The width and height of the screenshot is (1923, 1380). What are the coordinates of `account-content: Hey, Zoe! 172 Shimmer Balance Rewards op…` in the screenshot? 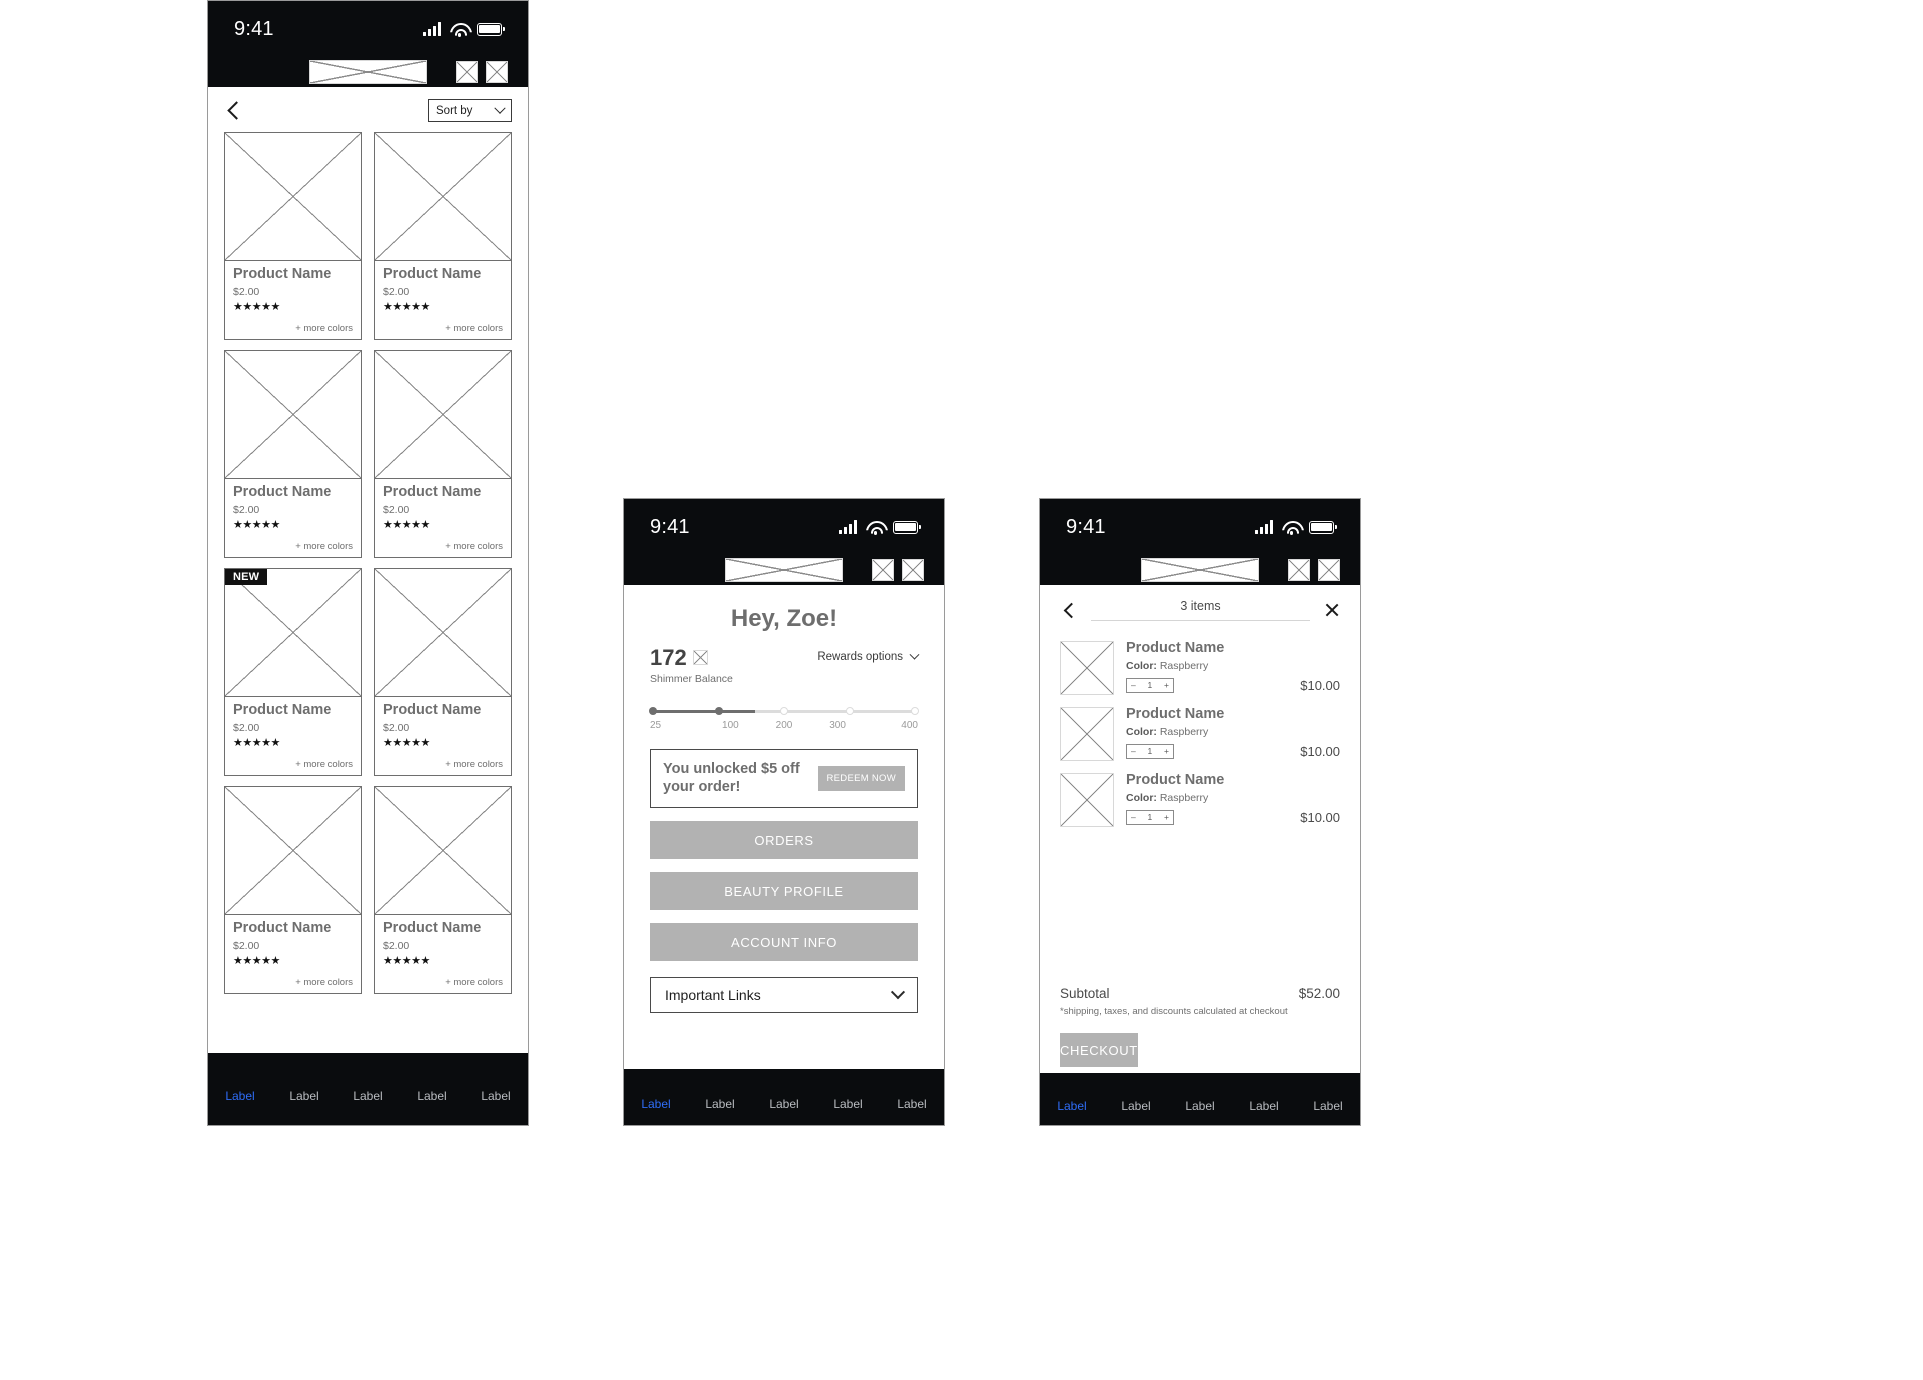 It's located at (784, 827).